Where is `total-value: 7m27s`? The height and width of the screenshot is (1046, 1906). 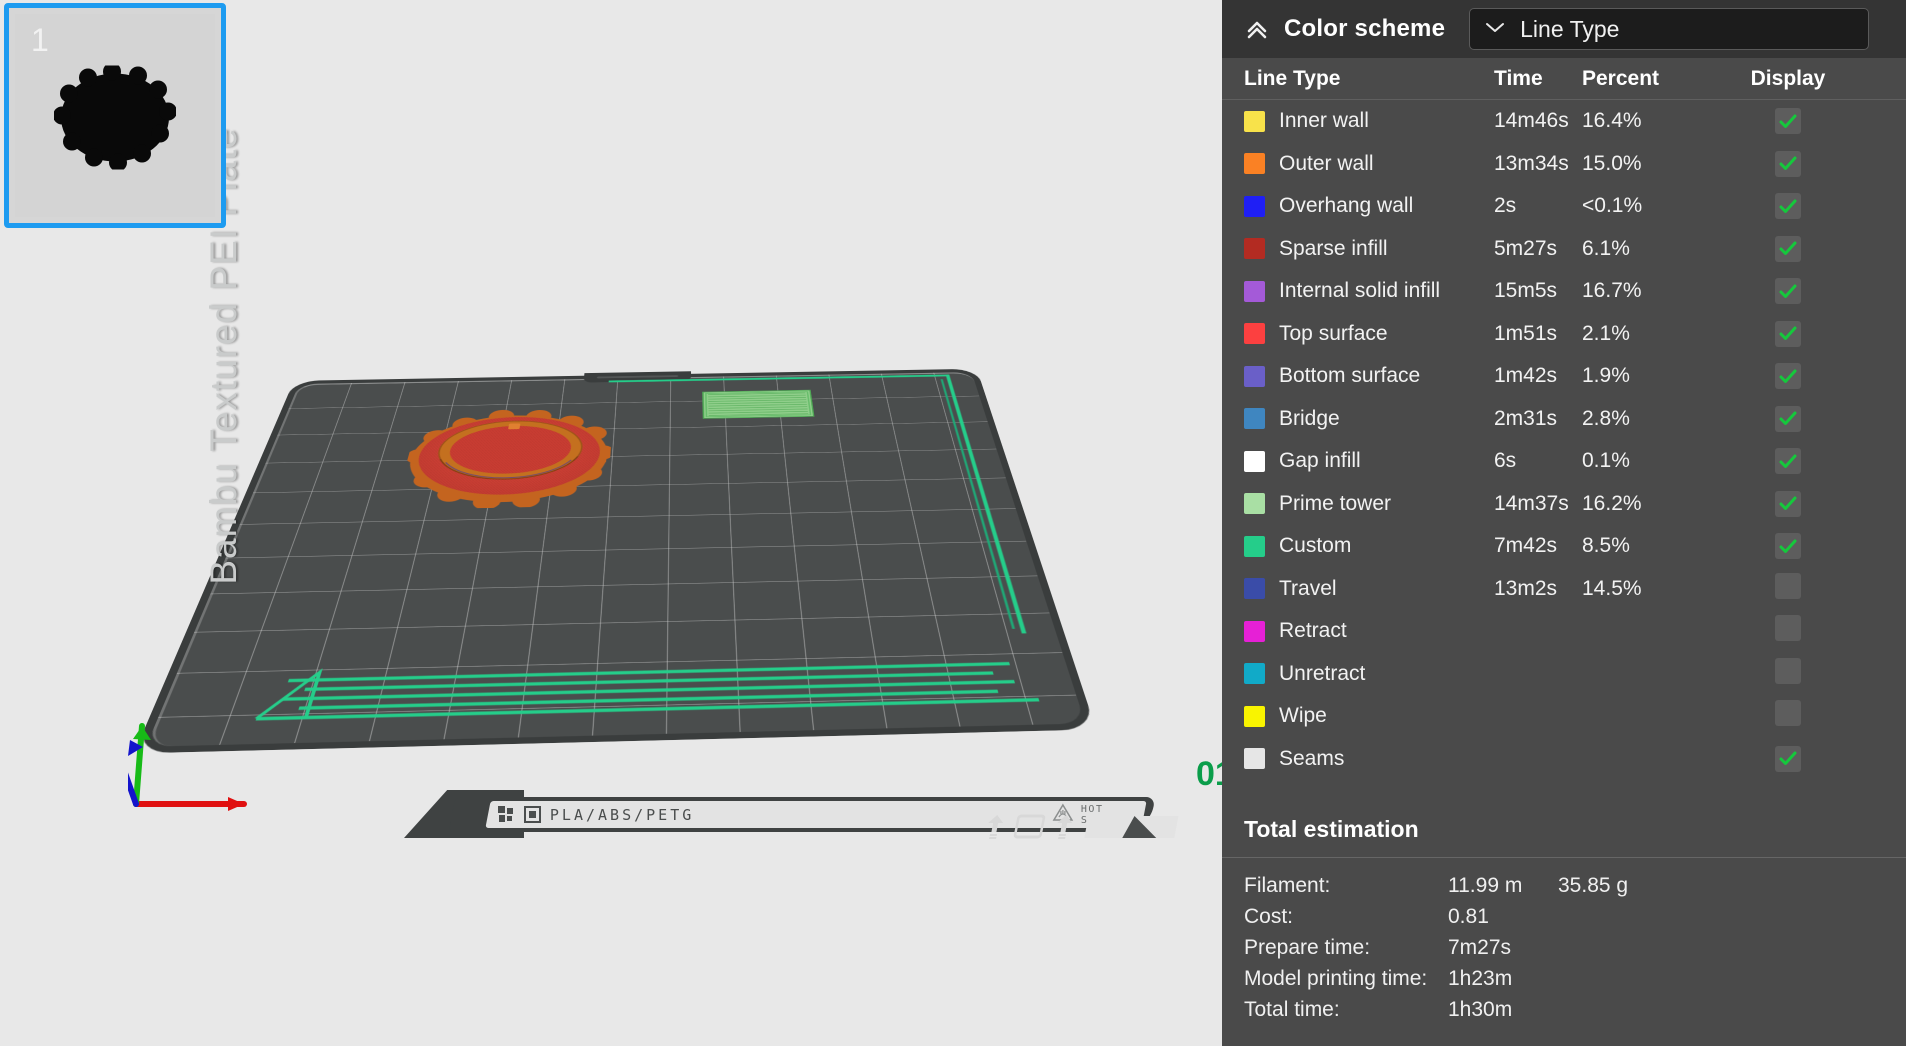
total-value: 7m27s is located at coordinates (1480, 947).